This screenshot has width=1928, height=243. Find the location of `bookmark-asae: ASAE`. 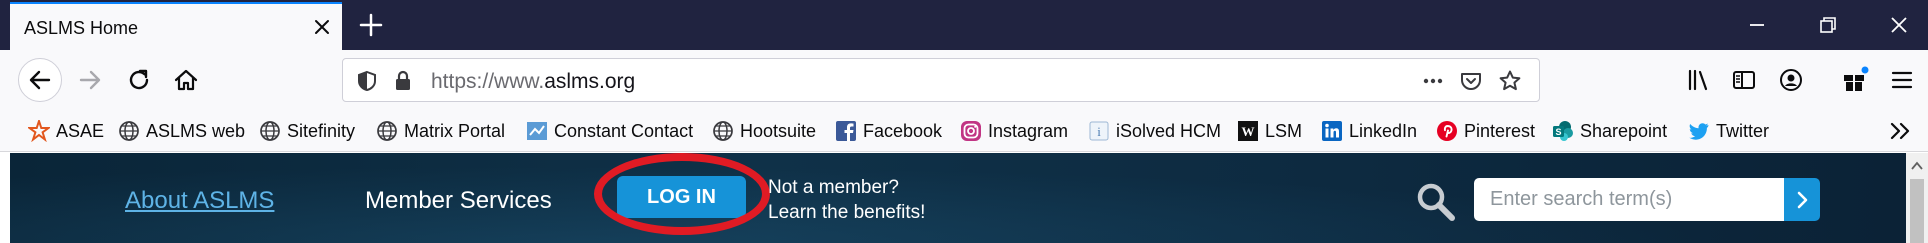

bookmark-asae: ASAE is located at coordinates (66, 131).